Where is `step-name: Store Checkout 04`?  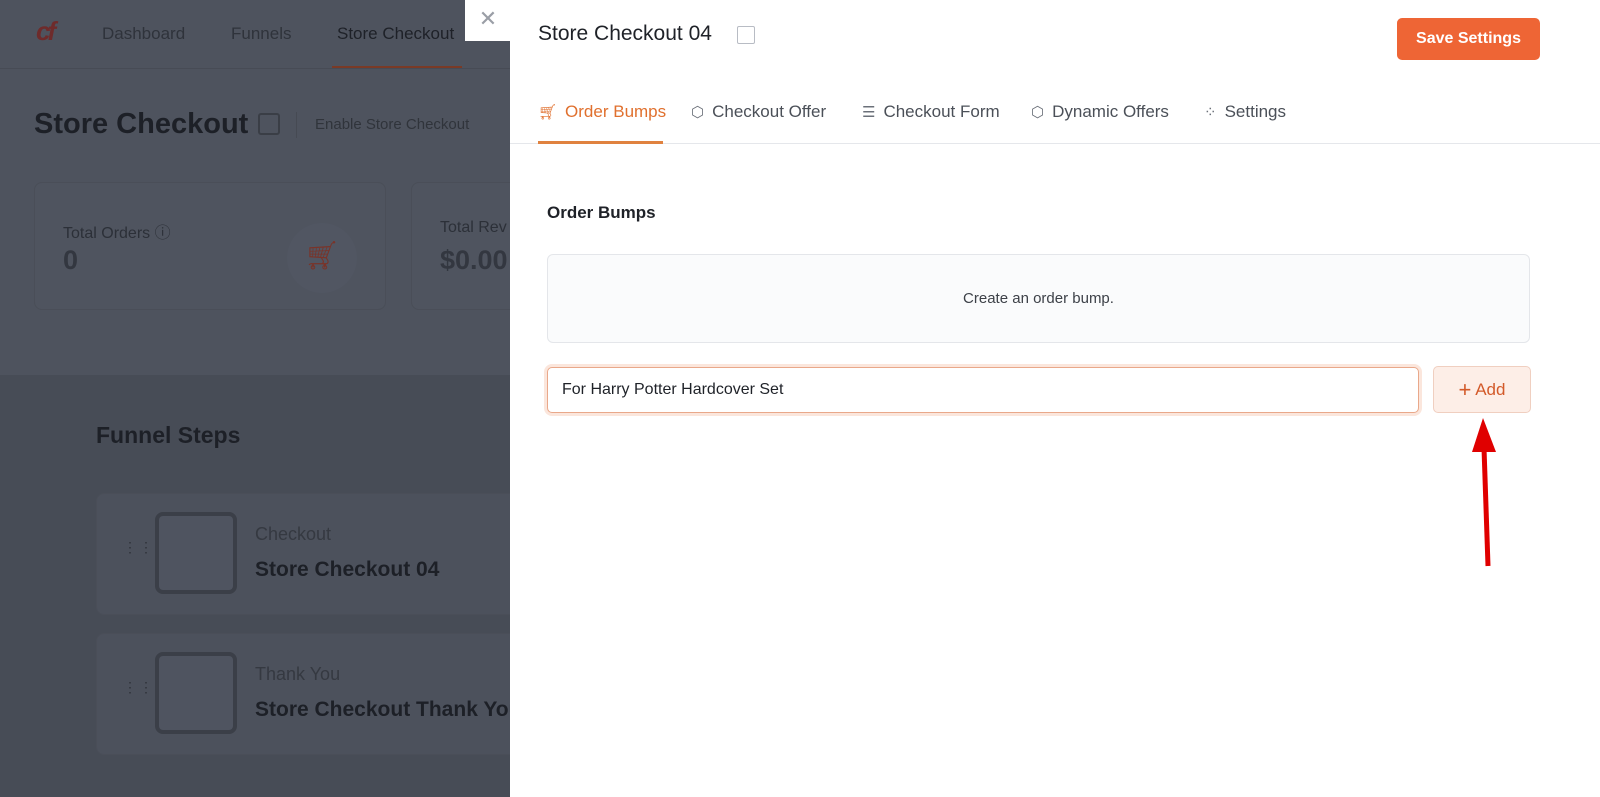 step-name: Store Checkout 04 is located at coordinates (347, 569).